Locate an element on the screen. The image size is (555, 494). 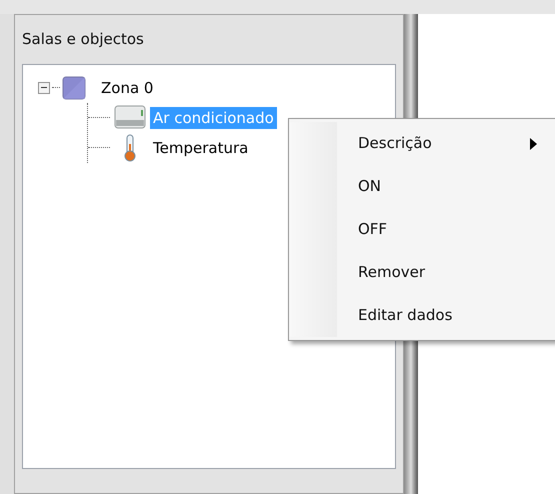
panel-title: Salas e objectos is located at coordinates (83, 39).